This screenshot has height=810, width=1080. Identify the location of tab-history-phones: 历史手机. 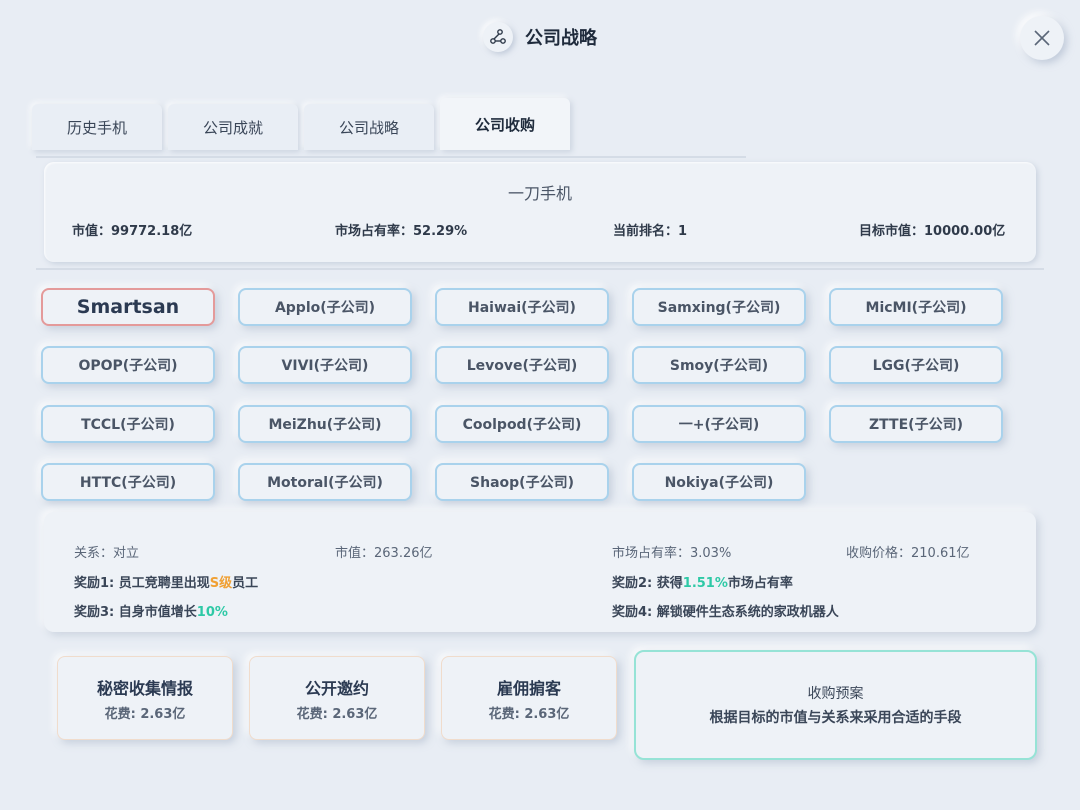
(97, 127).